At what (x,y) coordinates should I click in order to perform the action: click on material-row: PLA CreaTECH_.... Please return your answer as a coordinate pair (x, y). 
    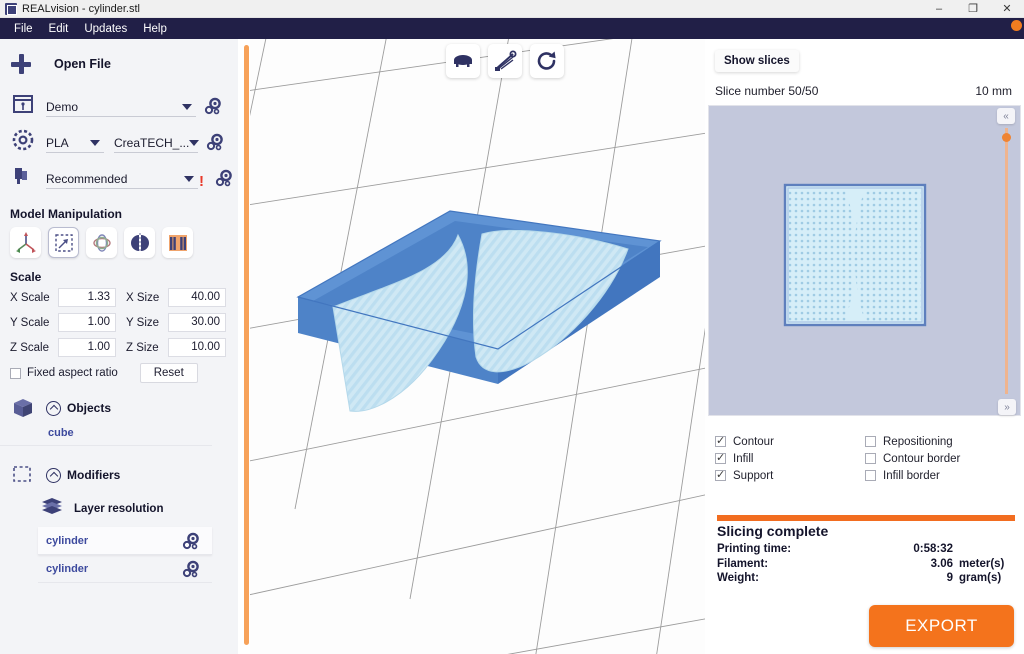
    Looking at the image, I should click on (119, 139).